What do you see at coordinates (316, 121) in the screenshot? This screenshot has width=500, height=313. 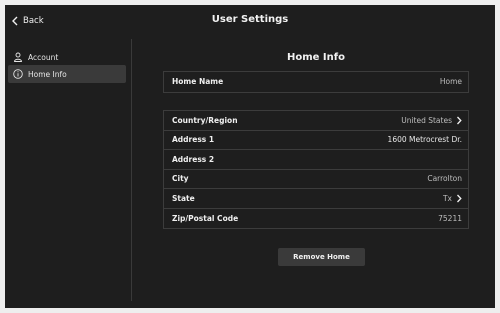 I see `country-region-row: Country/Region United States` at bounding box center [316, 121].